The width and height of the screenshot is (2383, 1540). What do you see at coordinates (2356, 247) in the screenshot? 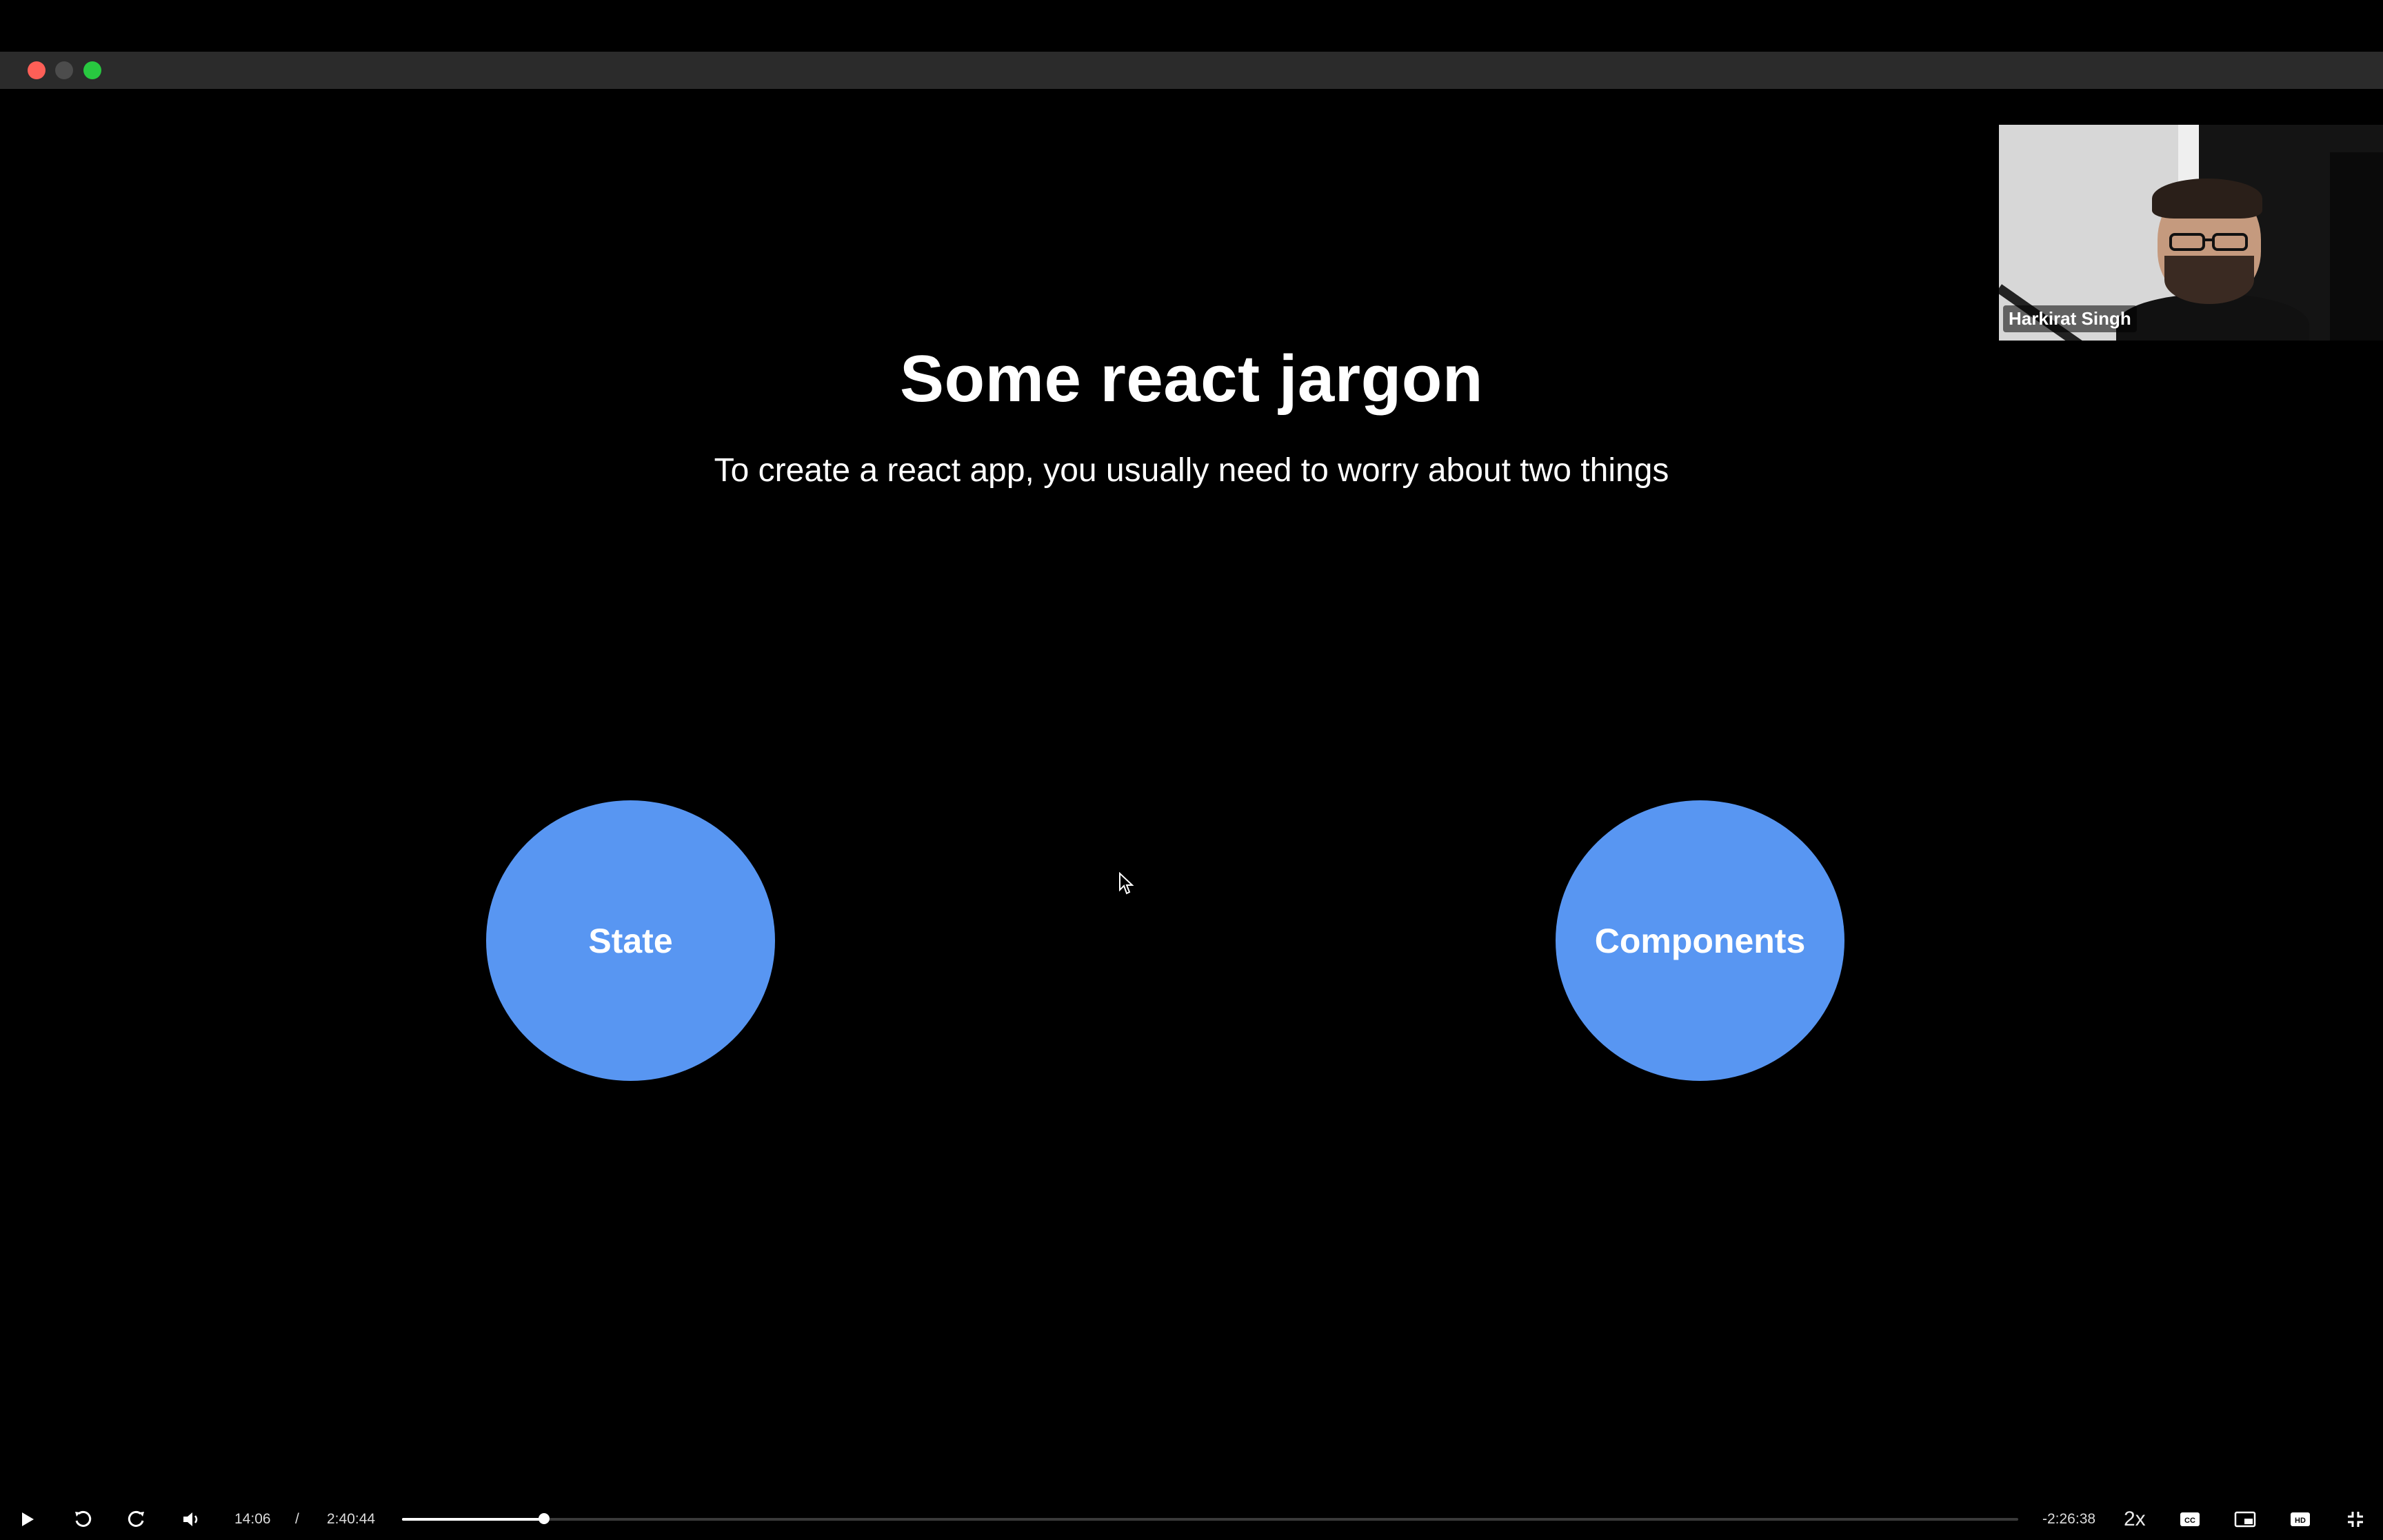
I see `webcam-acoustic-panel-edge` at bounding box center [2356, 247].